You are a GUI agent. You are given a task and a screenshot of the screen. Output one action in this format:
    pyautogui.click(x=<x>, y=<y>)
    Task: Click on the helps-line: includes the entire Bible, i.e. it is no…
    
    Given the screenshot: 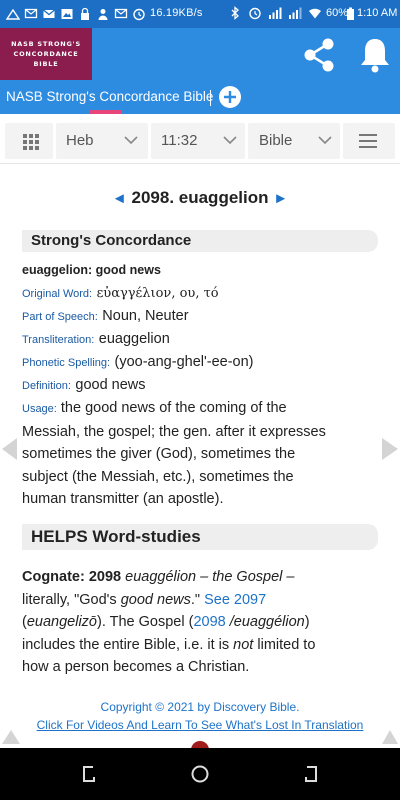 What is the action you would take?
    pyautogui.click(x=202, y=645)
    